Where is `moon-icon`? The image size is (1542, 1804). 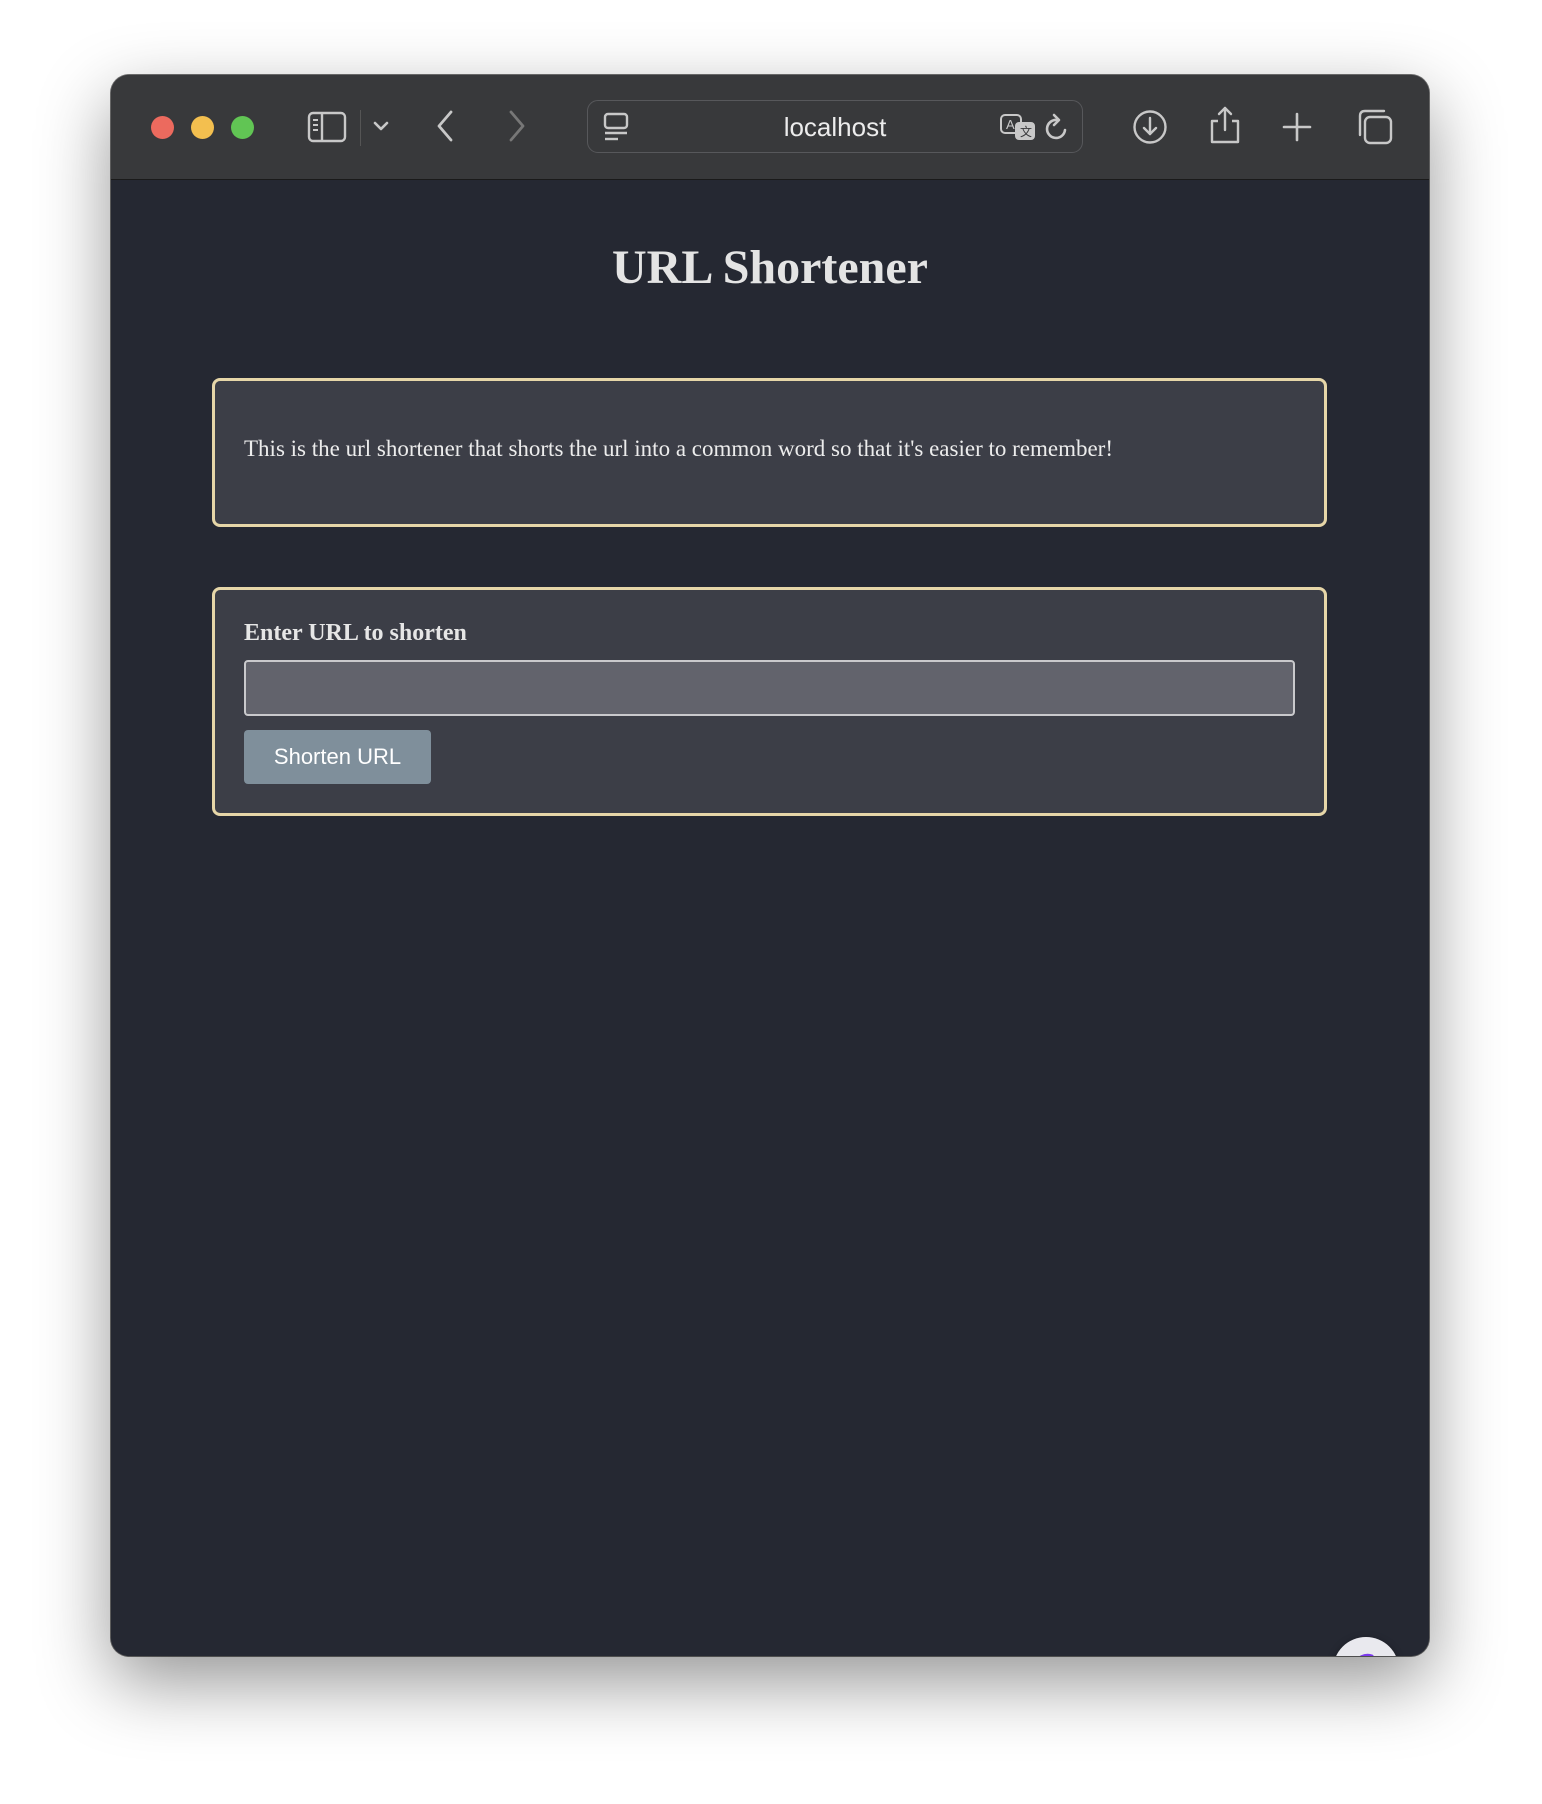
moon-icon is located at coordinates (1366, 1654).